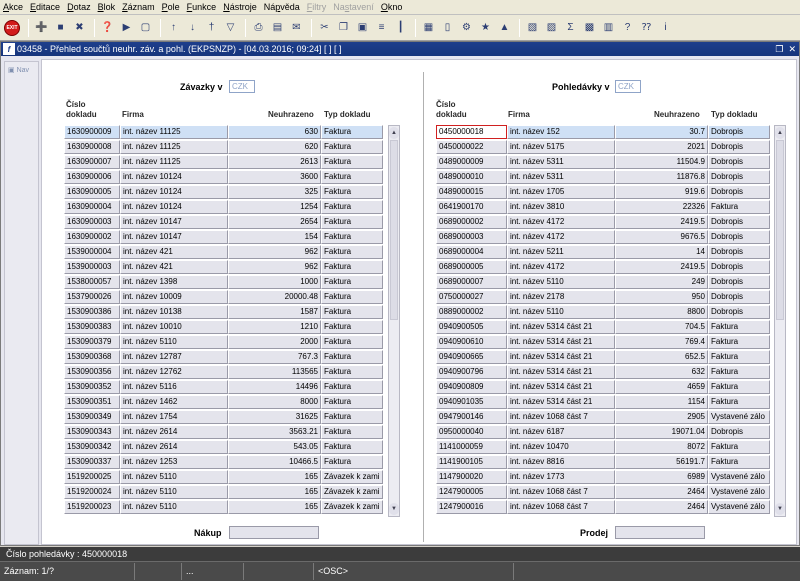 The image size is (800, 581). I want to click on cell-doc: 0689000007, so click(471, 282).